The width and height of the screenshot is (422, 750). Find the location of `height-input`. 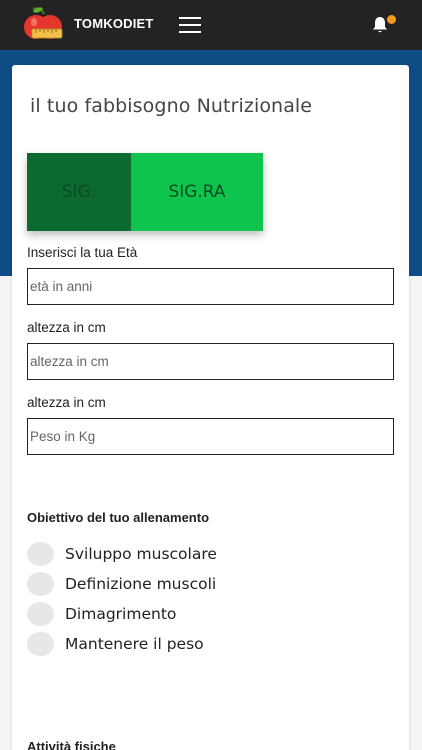

height-input is located at coordinates (210, 361).